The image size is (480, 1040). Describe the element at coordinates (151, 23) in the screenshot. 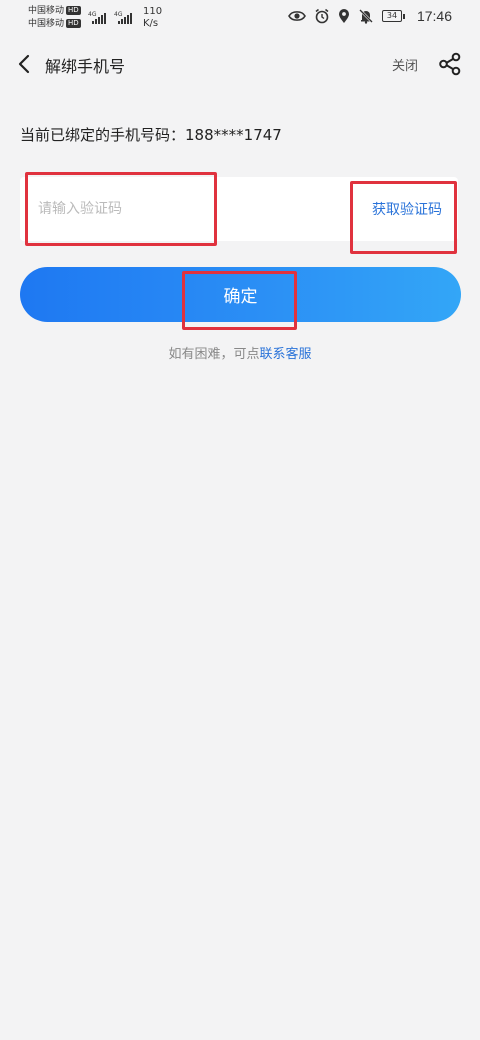

I see `network-speed-unit: K/s` at that location.